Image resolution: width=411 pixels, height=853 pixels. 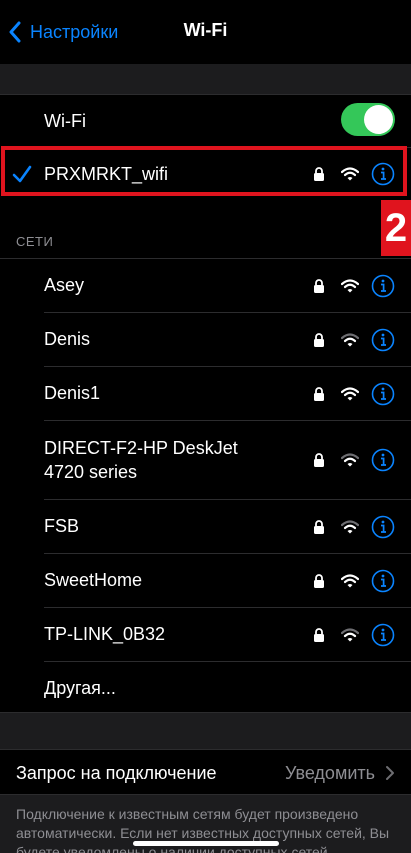 I want to click on wifi-toggle-row: Wi-Fi, so click(x=205, y=121).